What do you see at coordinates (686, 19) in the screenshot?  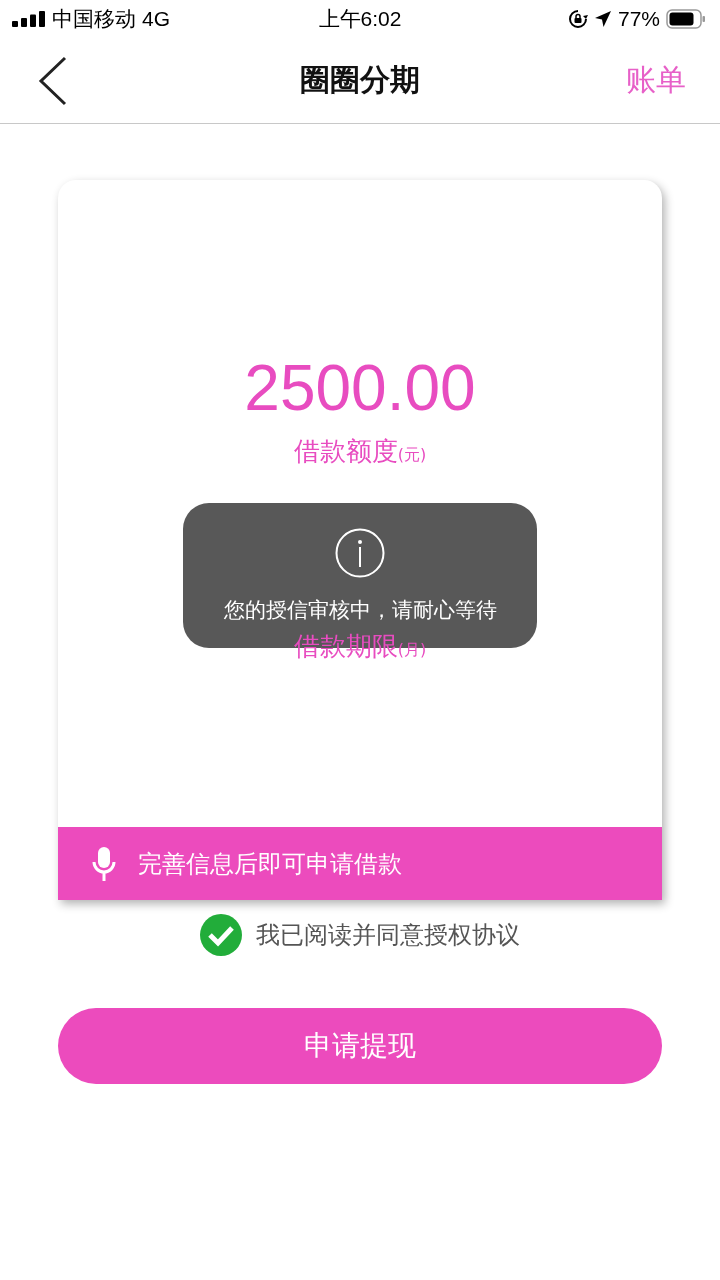 I see `battery-icon` at bounding box center [686, 19].